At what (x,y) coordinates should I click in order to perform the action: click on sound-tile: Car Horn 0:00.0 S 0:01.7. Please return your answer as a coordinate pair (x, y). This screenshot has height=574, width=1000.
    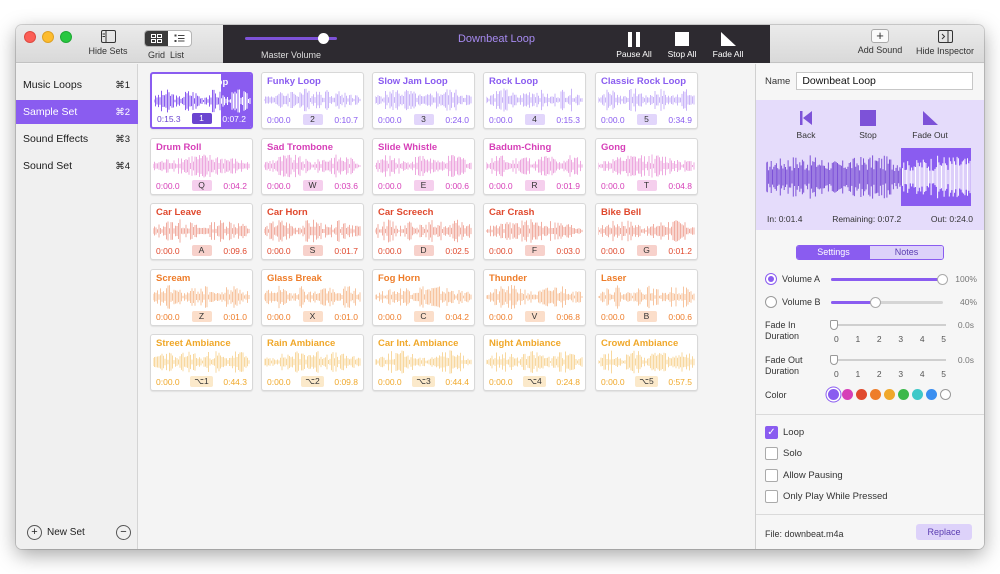
    Looking at the image, I should click on (312, 231).